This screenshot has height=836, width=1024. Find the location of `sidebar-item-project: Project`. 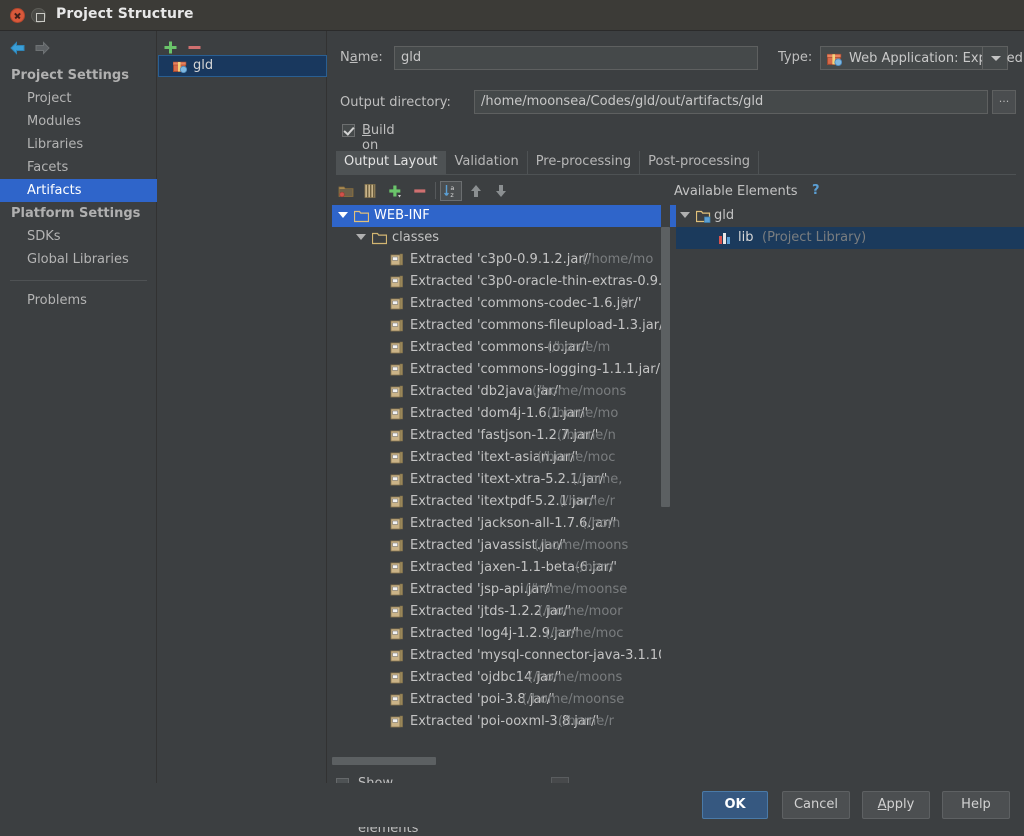

sidebar-item-project: Project is located at coordinates (78, 98).